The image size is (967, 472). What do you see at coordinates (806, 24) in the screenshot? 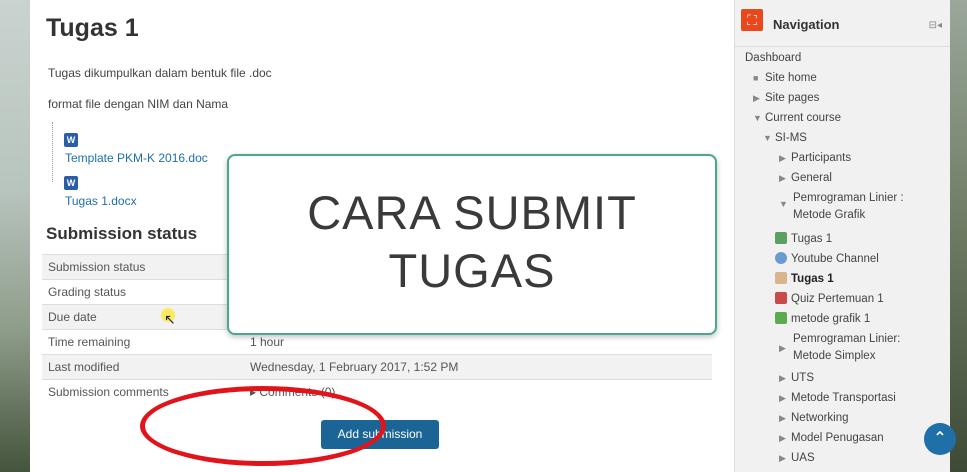
I see `navigation-title: Navigation` at bounding box center [806, 24].